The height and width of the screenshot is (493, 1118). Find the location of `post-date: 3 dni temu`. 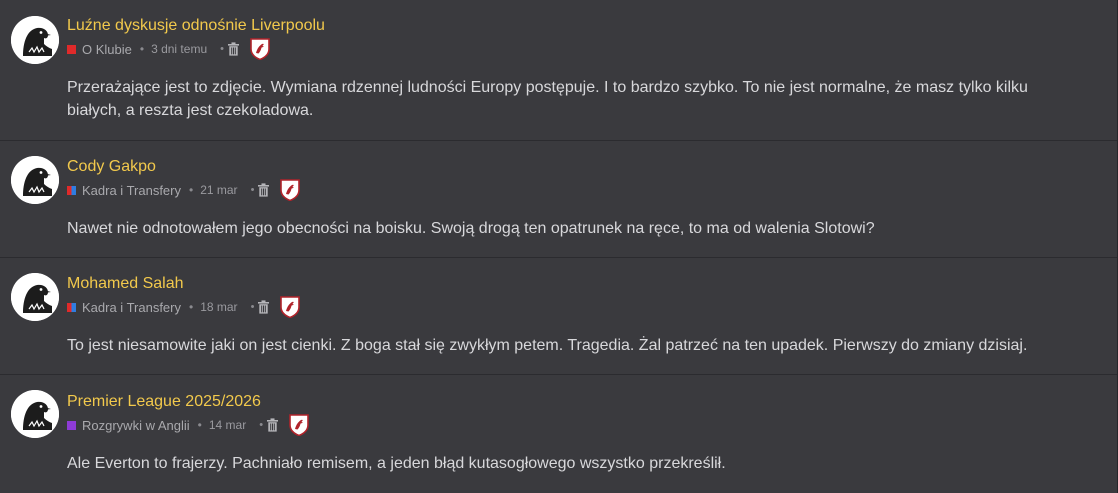

post-date: 3 dni temu is located at coordinates (179, 49).